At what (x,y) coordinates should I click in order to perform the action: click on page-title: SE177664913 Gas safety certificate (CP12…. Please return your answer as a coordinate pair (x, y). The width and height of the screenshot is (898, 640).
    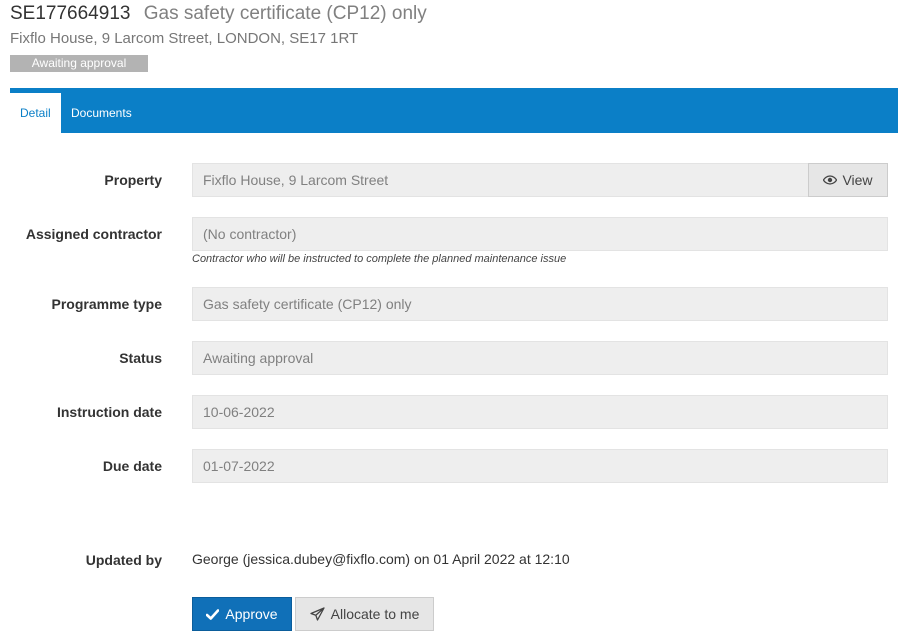
    Looking at the image, I should click on (218, 14).